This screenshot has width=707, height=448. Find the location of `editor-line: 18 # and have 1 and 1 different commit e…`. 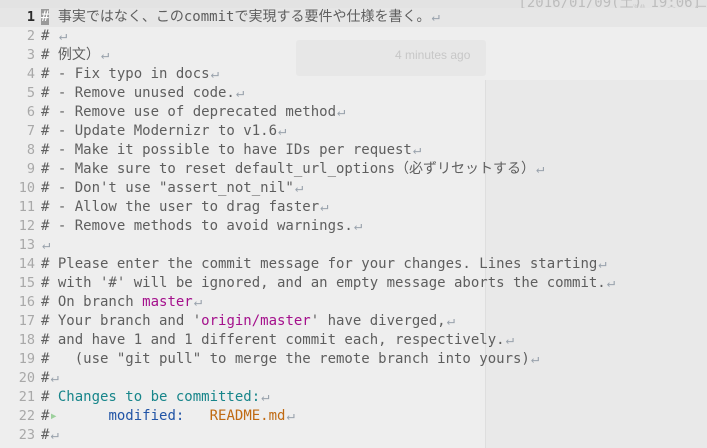

editor-line: 18 # and have 1 and 1 different commit e… is located at coordinates (353, 340).